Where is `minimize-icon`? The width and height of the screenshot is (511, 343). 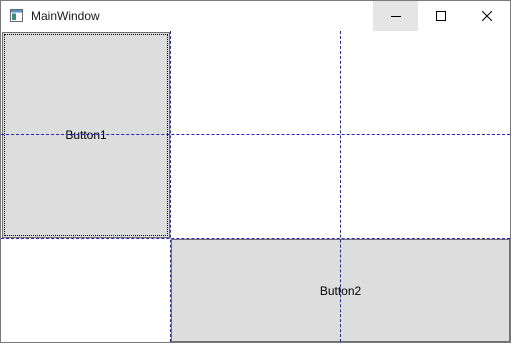
minimize-icon is located at coordinates (395, 16).